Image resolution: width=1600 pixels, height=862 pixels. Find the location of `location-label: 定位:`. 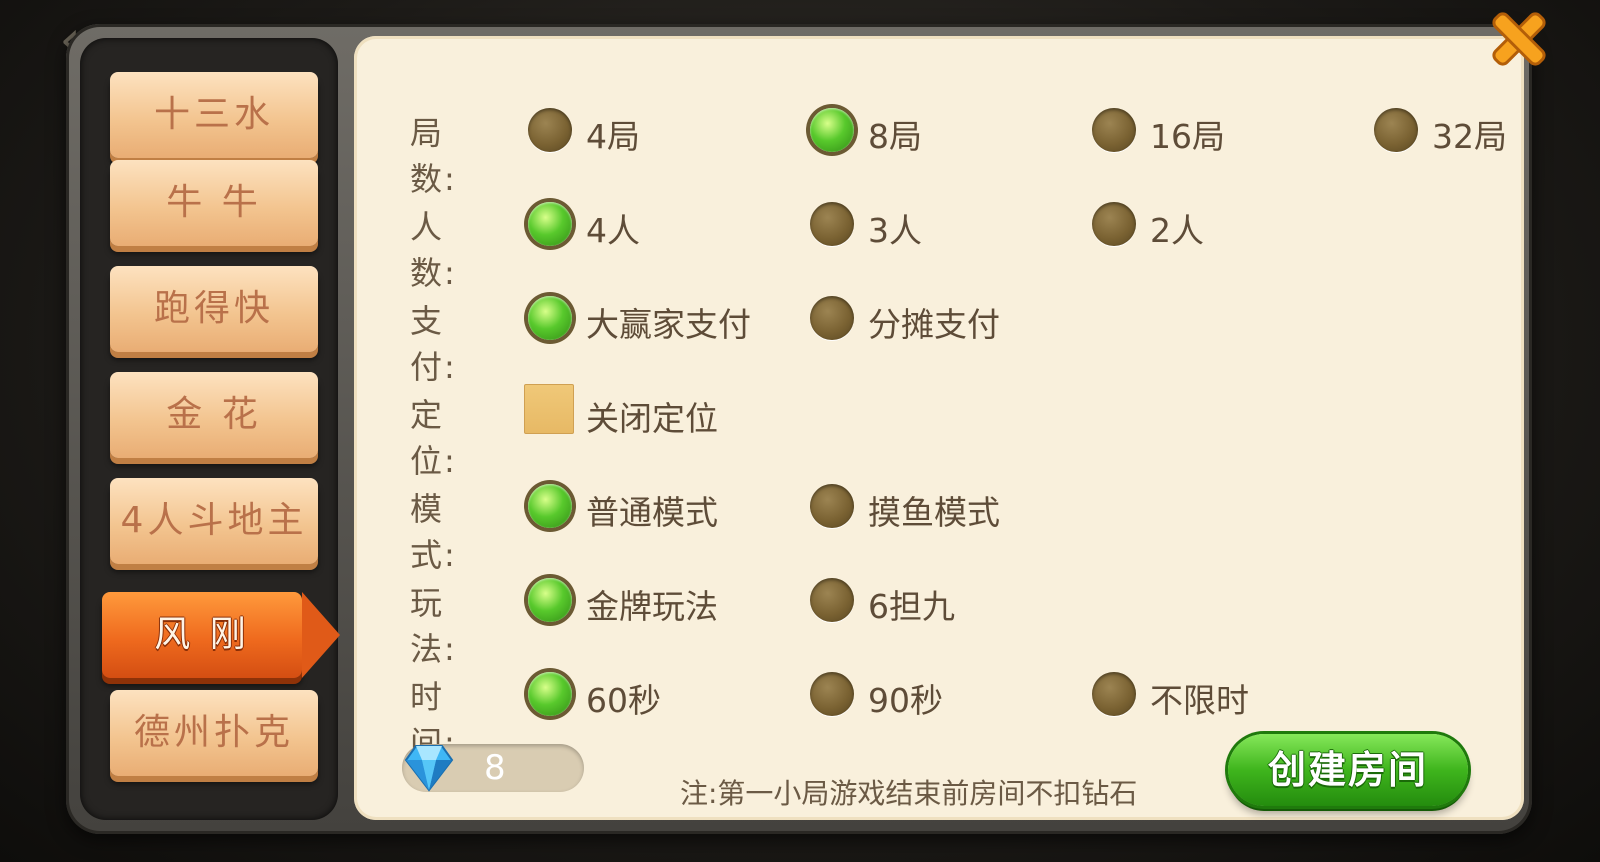

location-label: 定位: is located at coordinates (437, 438).